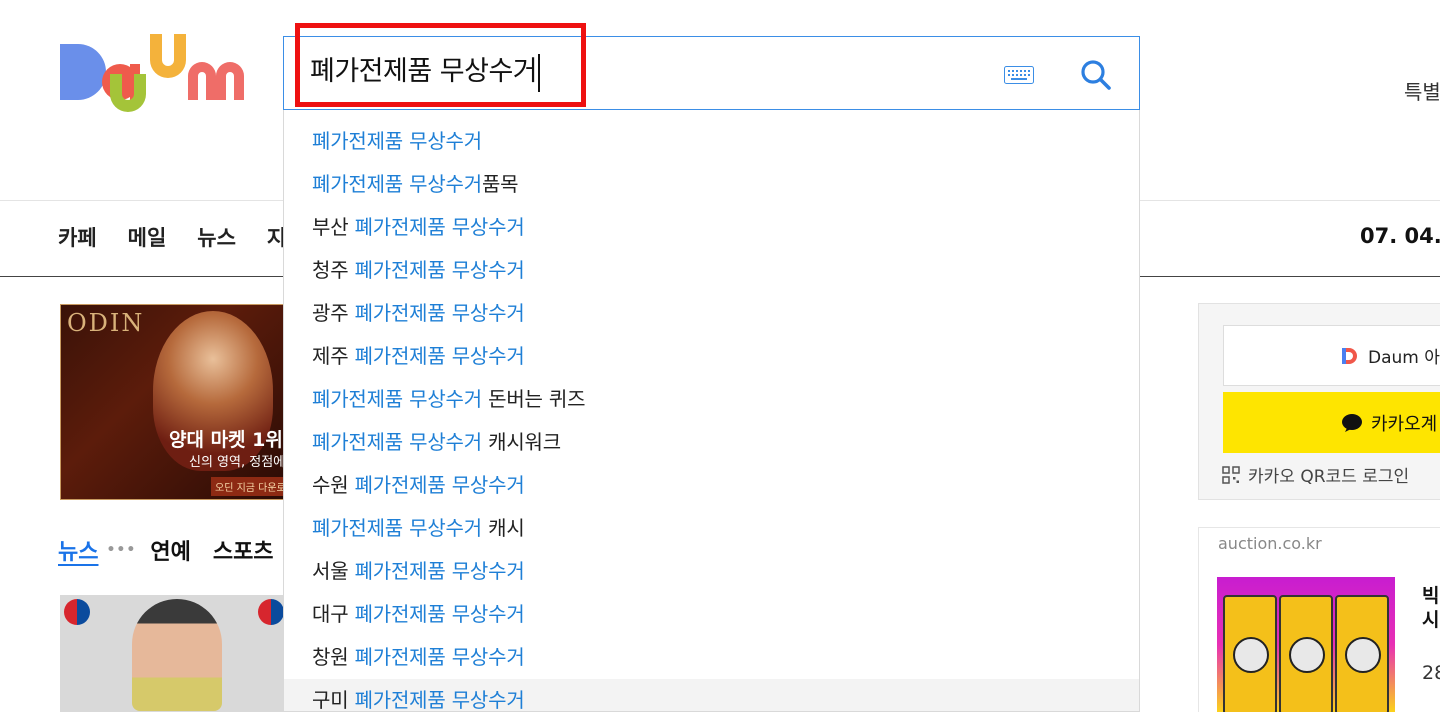  Describe the element at coordinates (333, 700) in the screenshot. I see `suggestion-prefix: 구미` at that location.